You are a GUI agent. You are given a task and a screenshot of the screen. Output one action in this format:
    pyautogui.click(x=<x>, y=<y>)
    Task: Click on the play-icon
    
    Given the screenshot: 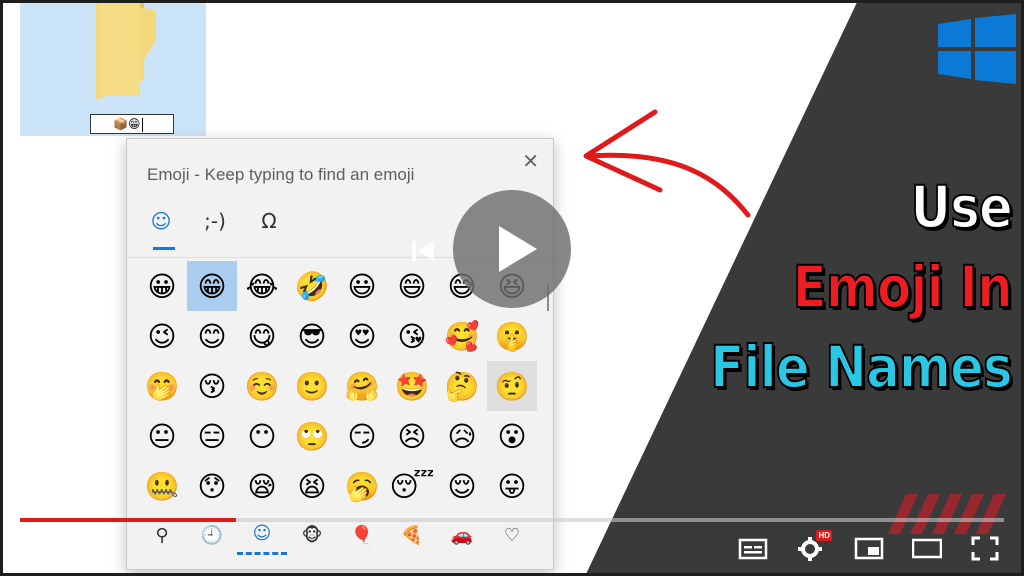 What is the action you would take?
    pyautogui.click(x=518, y=249)
    